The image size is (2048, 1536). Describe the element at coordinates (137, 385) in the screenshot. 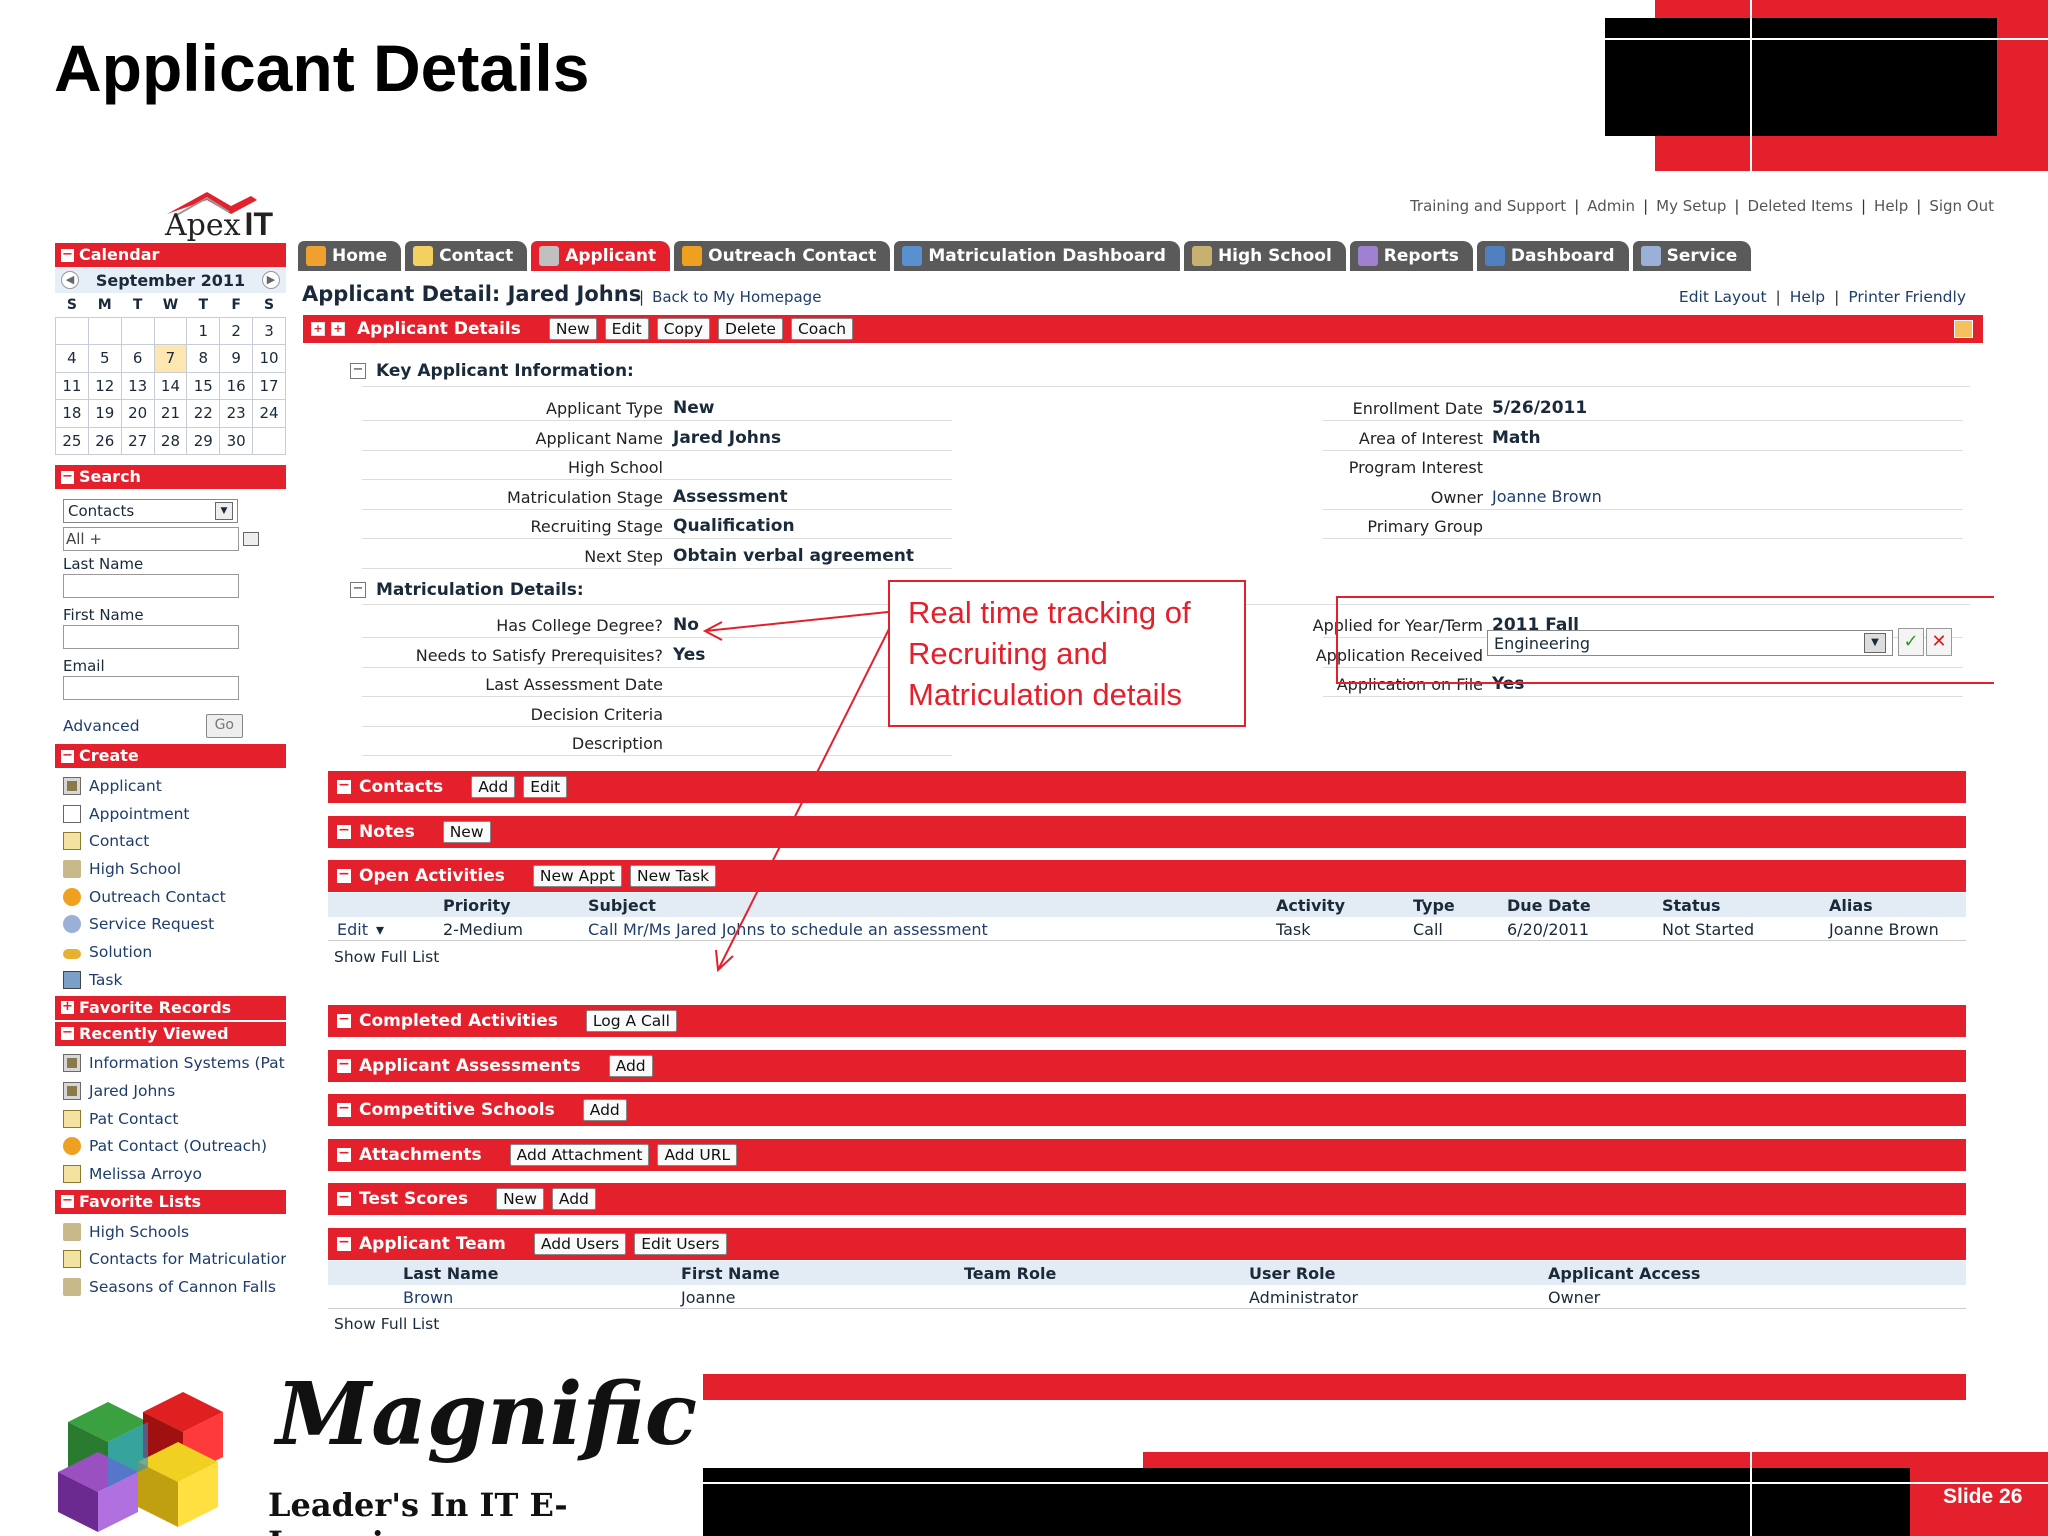

I see `calendar-day: 13` at that location.